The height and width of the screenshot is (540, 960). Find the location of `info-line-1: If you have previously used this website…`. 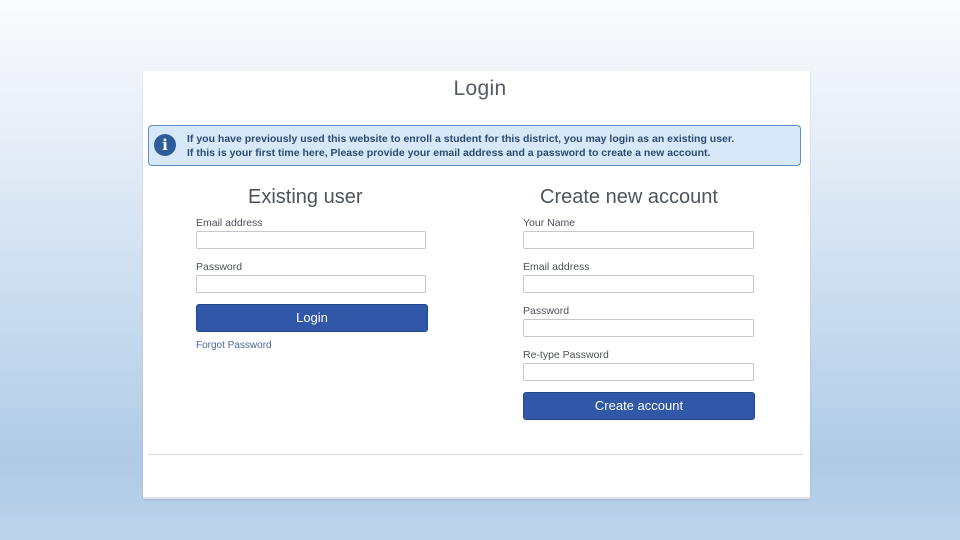

info-line-1: If you have previously used this website… is located at coordinates (461, 139).